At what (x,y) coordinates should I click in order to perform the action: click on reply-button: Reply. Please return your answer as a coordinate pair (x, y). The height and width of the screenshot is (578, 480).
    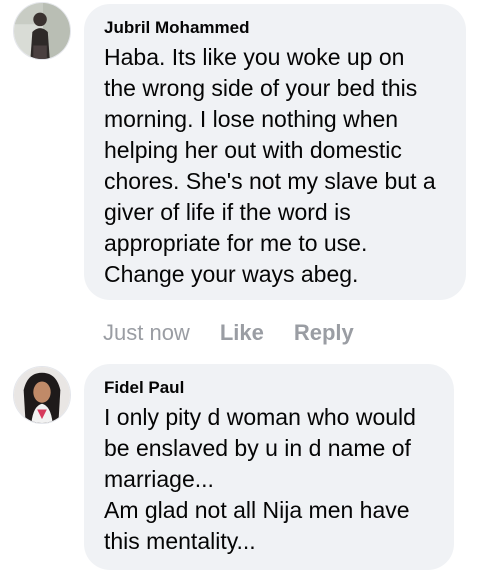
    Looking at the image, I should click on (324, 333).